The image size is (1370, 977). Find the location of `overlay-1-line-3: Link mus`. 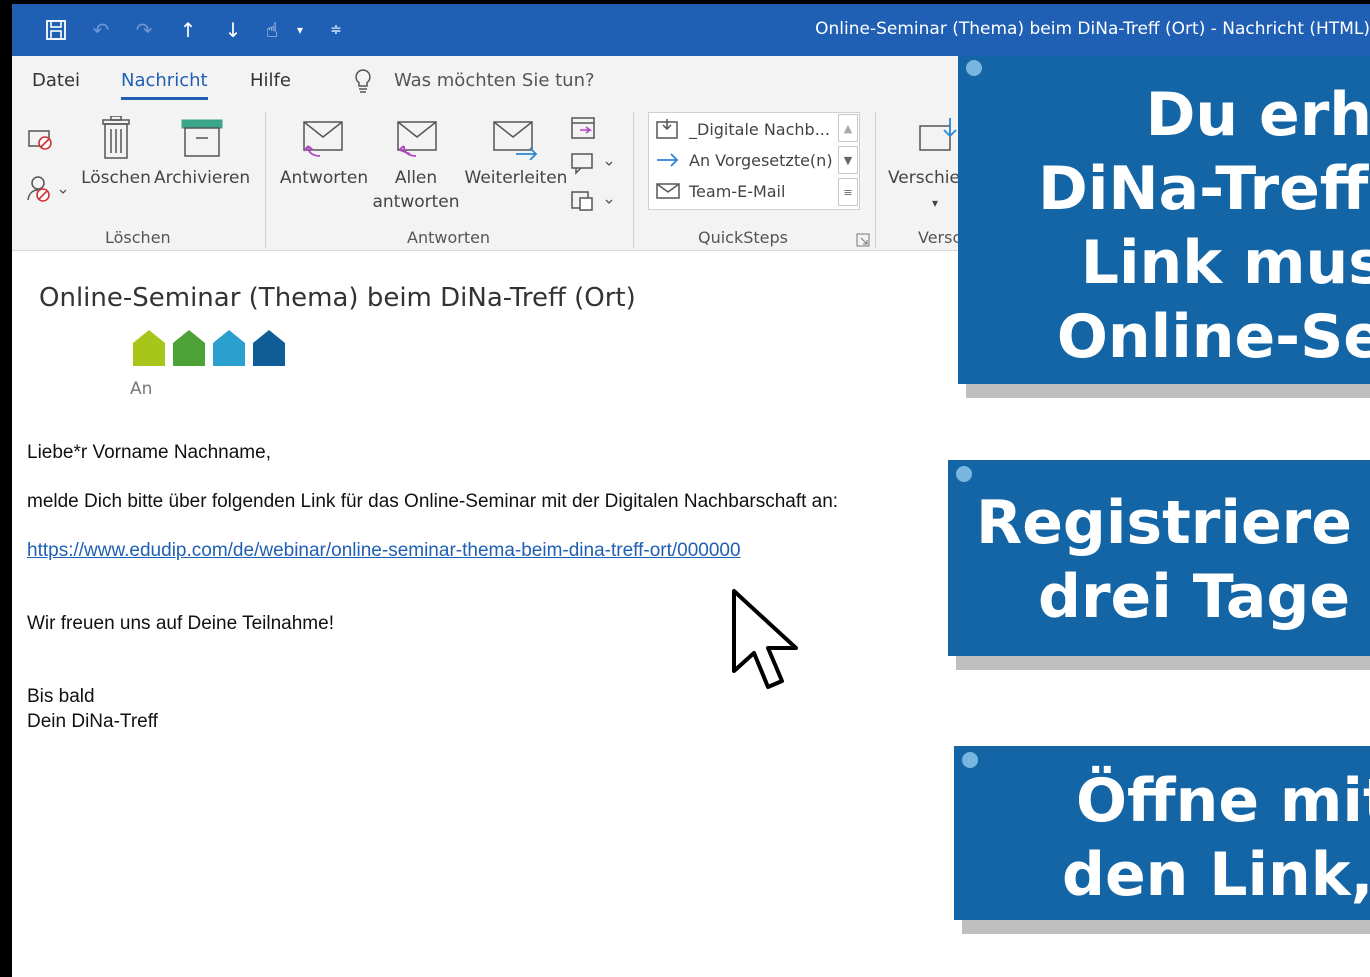

overlay-1-line-3: Link mus is located at coordinates (1225, 263).